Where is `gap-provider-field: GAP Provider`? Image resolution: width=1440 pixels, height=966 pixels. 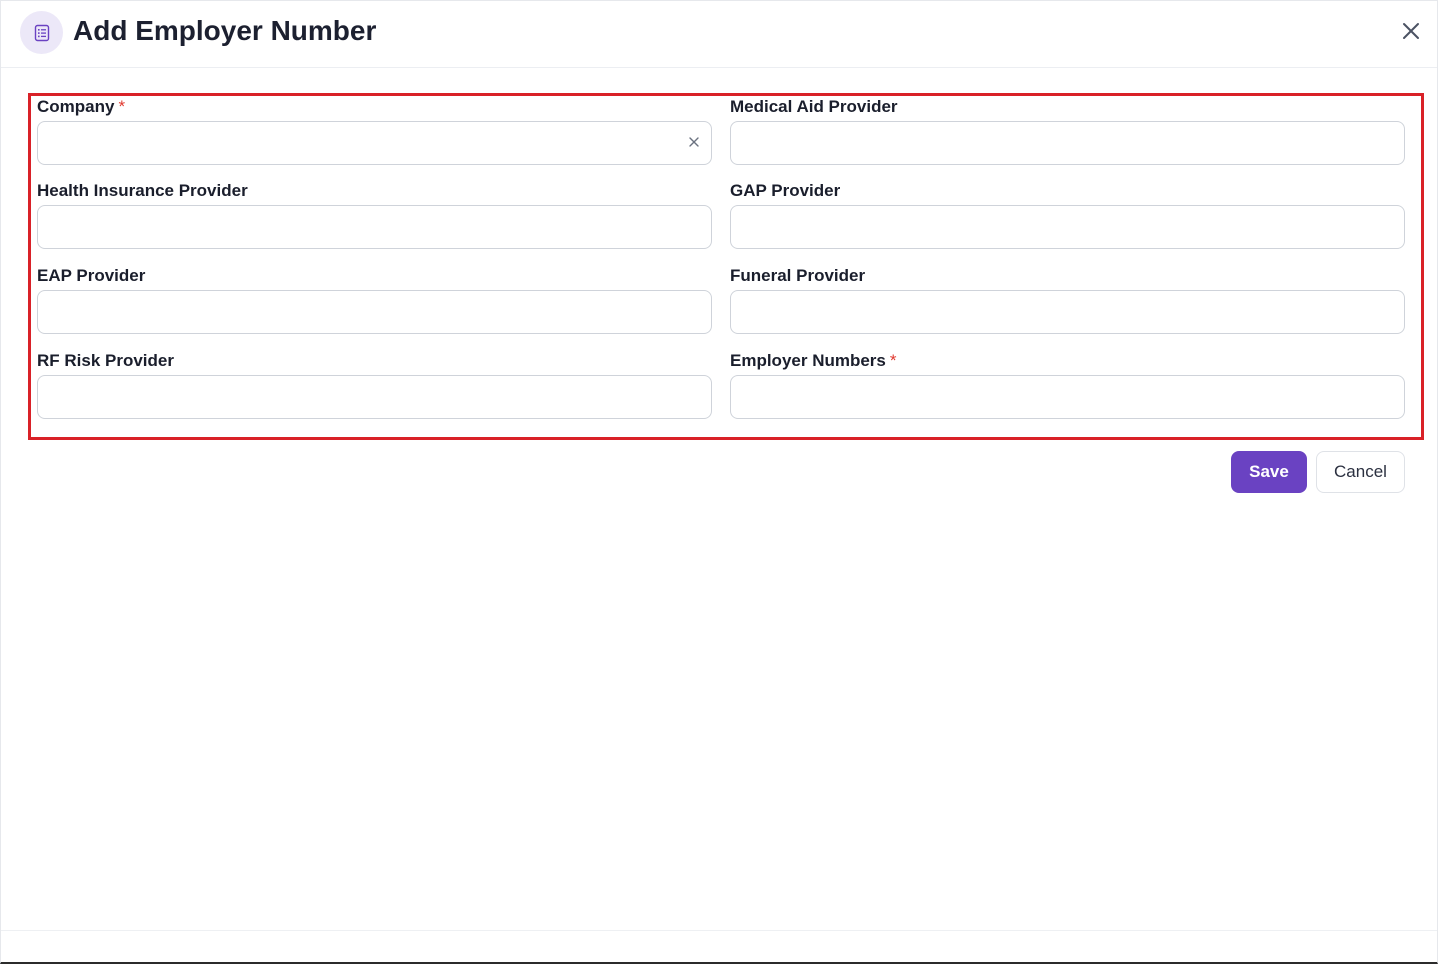 gap-provider-field: GAP Provider is located at coordinates (1067, 215).